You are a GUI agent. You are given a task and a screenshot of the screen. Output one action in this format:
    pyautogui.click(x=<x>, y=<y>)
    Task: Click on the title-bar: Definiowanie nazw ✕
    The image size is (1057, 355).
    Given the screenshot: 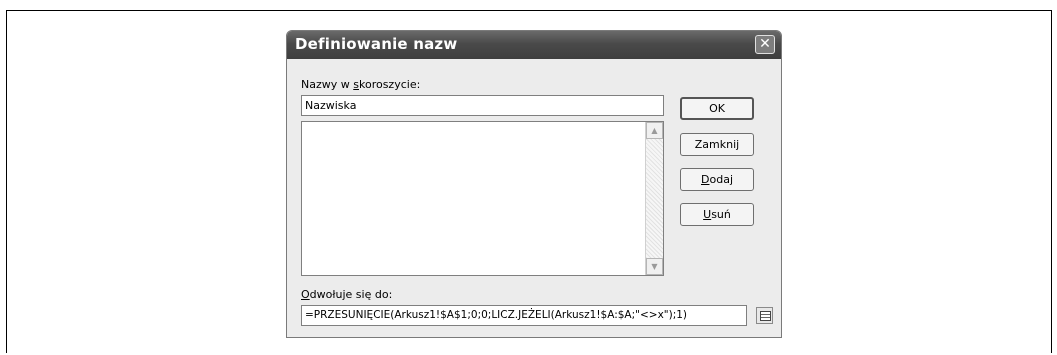 What is the action you would take?
    pyautogui.click(x=534, y=45)
    